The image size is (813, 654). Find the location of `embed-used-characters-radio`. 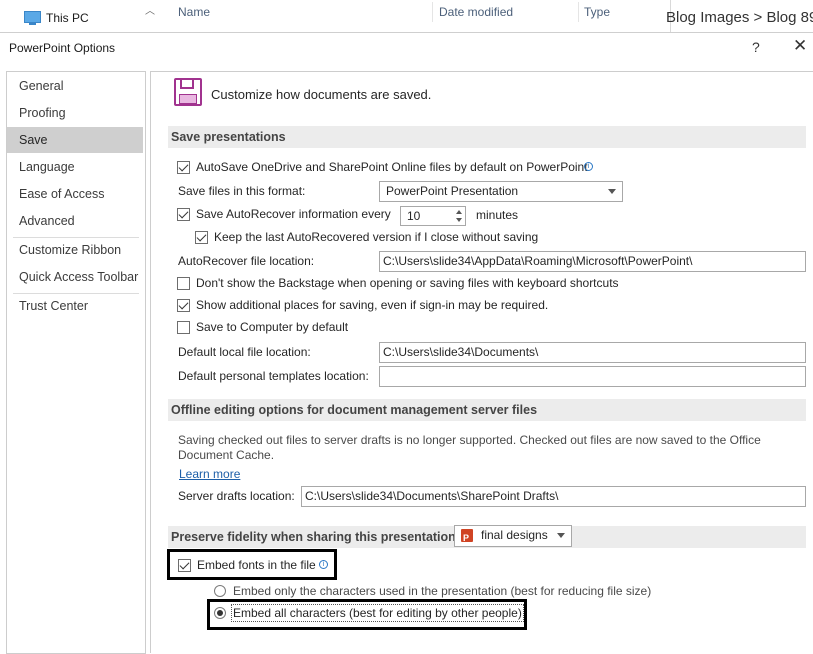

embed-used-characters-radio is located at coordinates (220, 591).